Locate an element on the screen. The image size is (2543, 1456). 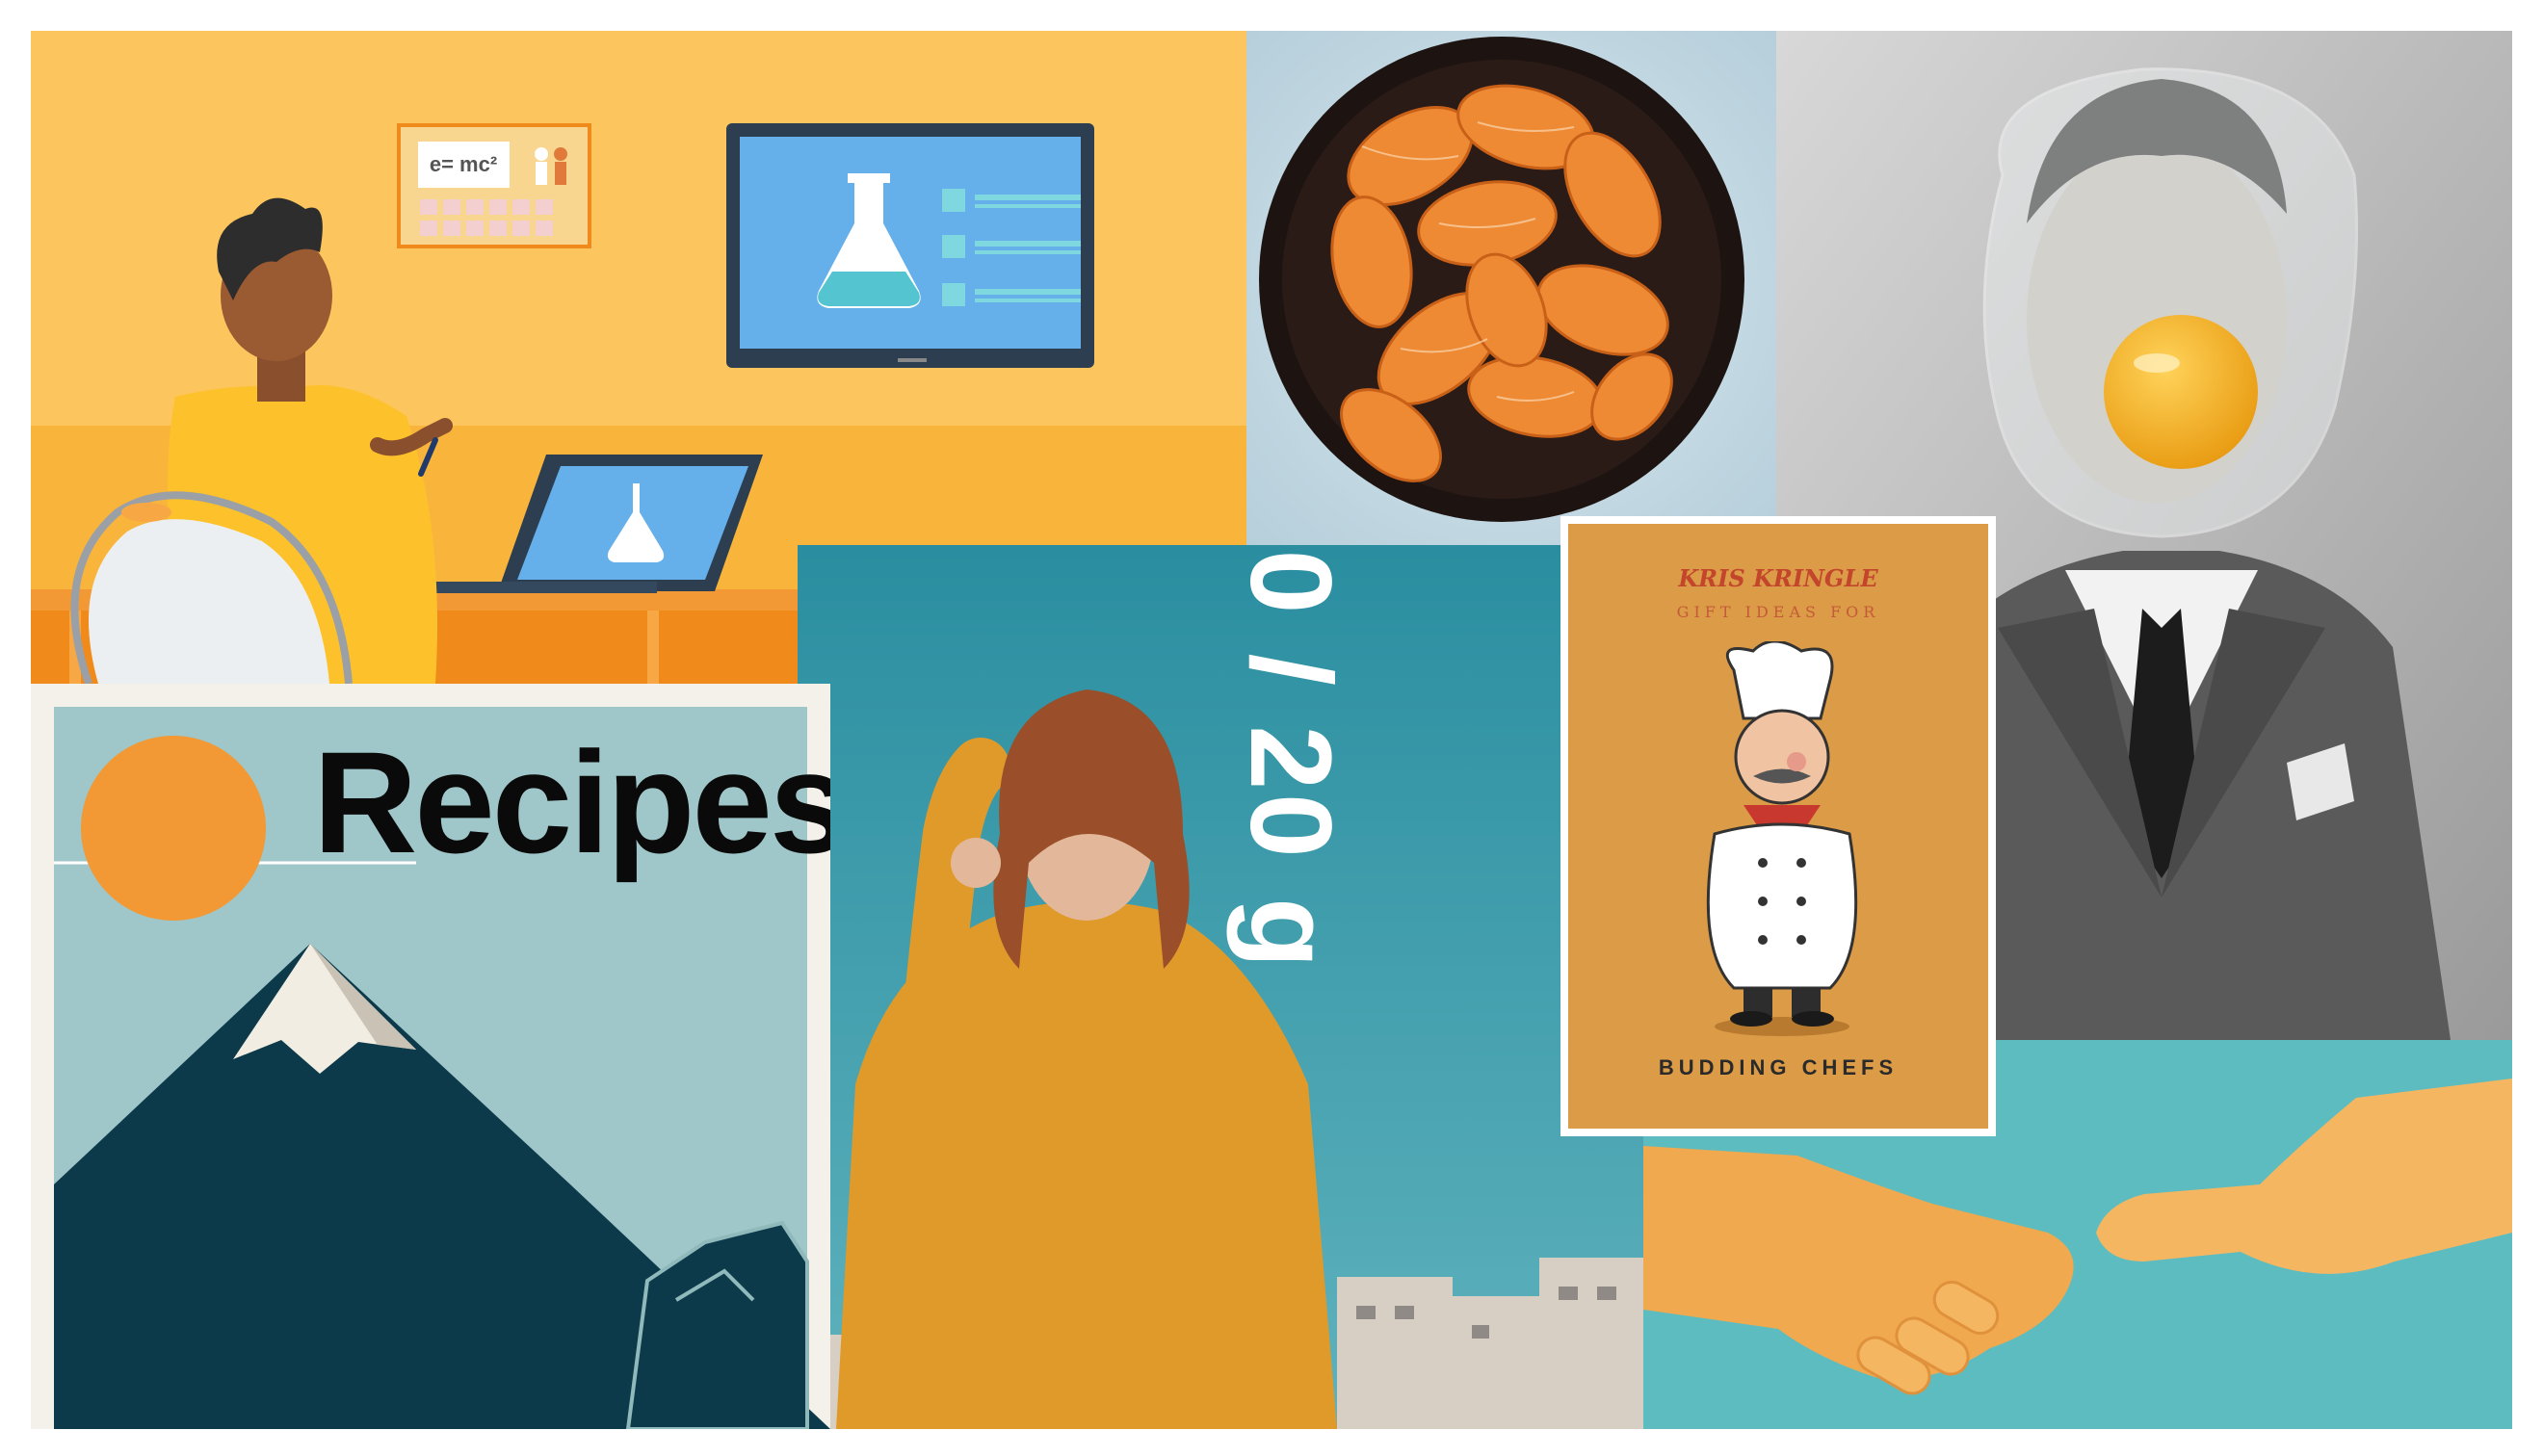
card-brand: KRIS KRINGLE is located at coordinates (1778, 578).